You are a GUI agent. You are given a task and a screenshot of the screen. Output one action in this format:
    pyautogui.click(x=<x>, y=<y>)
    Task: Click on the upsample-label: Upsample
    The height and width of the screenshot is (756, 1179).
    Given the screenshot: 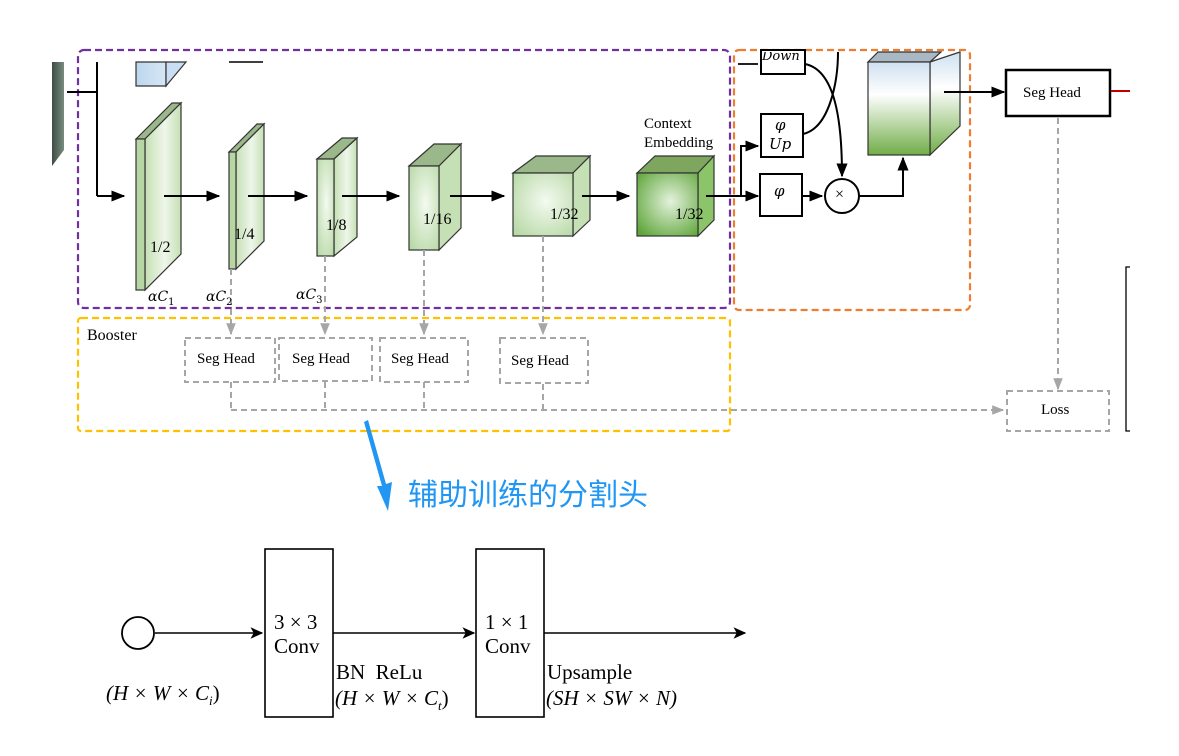 What is the action you would take?
    pyautogui.click(x=590, y=672)
    